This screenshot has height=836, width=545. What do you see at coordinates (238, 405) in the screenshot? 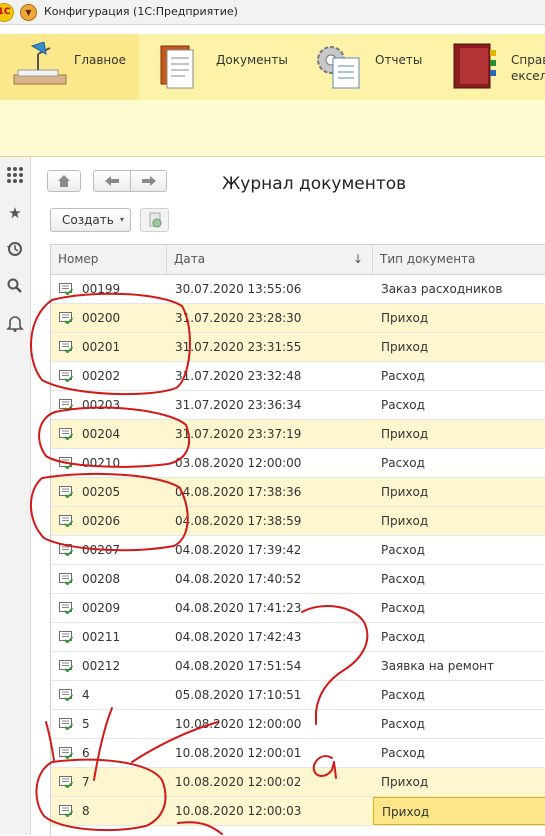
I see `cell-date: 31.07.2020 23:36:34` at bounding box center [238, 405].